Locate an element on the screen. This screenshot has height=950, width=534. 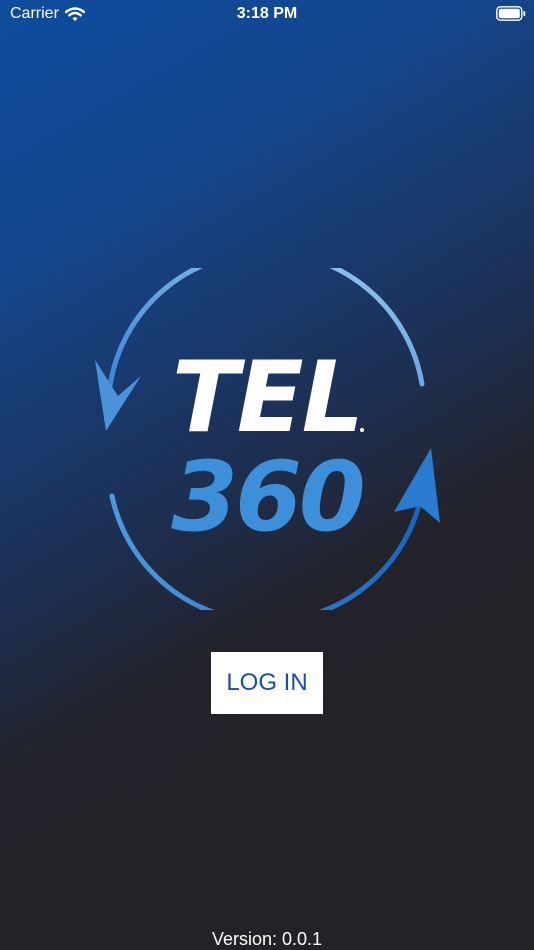
status-bar: Carrier 3:18 PM is located at coordinates (267, 15).